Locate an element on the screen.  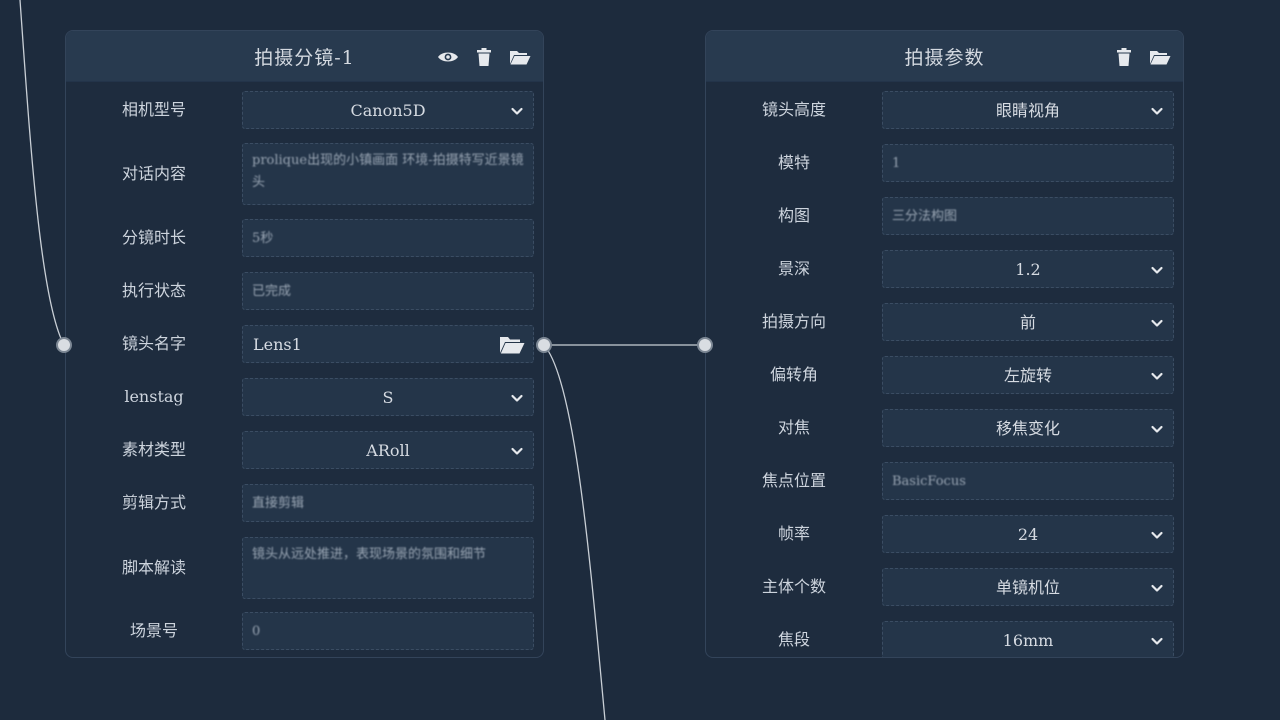
field-label: 偏转角 is located at coordinates (793, 374).